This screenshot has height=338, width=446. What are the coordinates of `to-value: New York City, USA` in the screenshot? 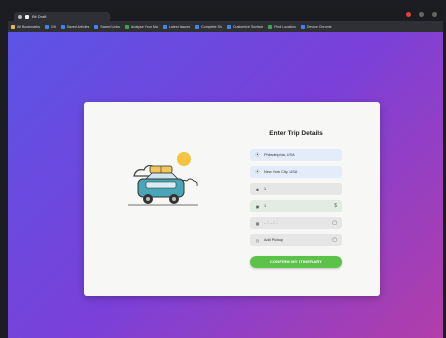 It's located at (281, 172).